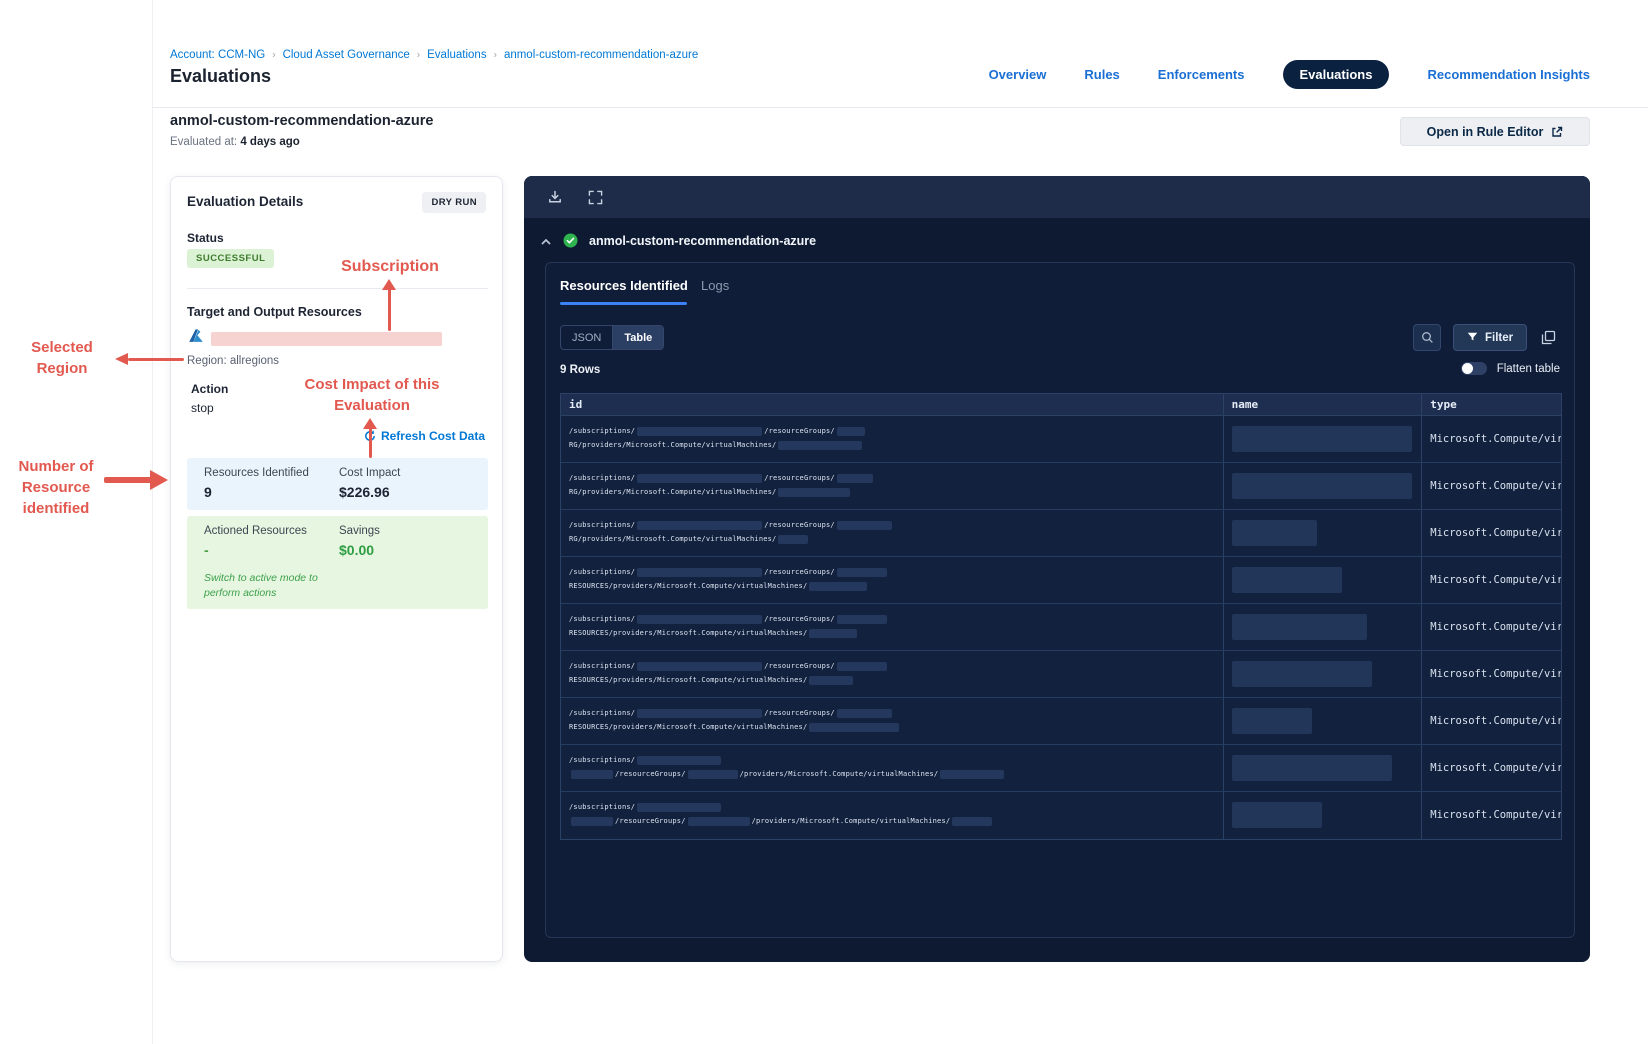 This screenshot has width=1648, height=1044. I want to click on cost-impact-value: $226.96, so click(364, 492).